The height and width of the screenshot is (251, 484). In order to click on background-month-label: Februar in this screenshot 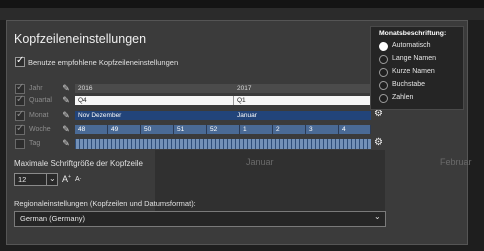, I will do `click(456, 162)`.